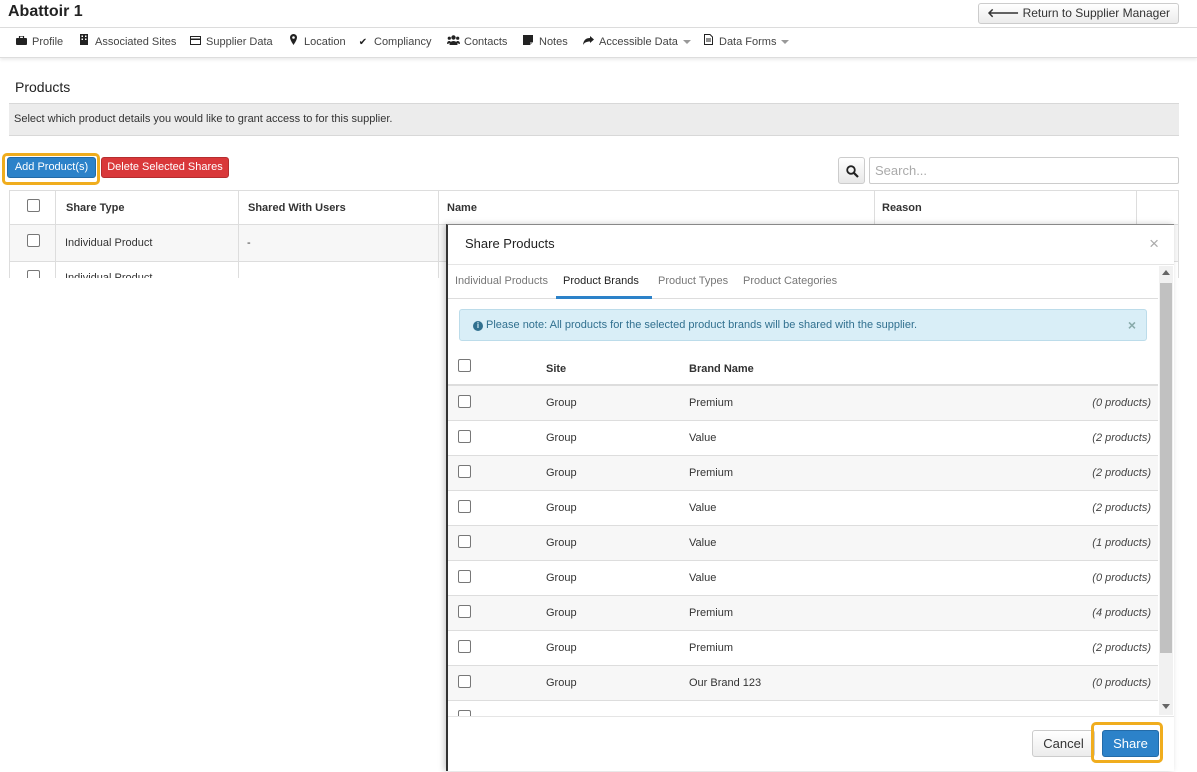 The image size is (1197, 772). What do you see at coordinates (1024, 170) in the screenshot?
I see `search-input` at bounding box center [1024, 170].